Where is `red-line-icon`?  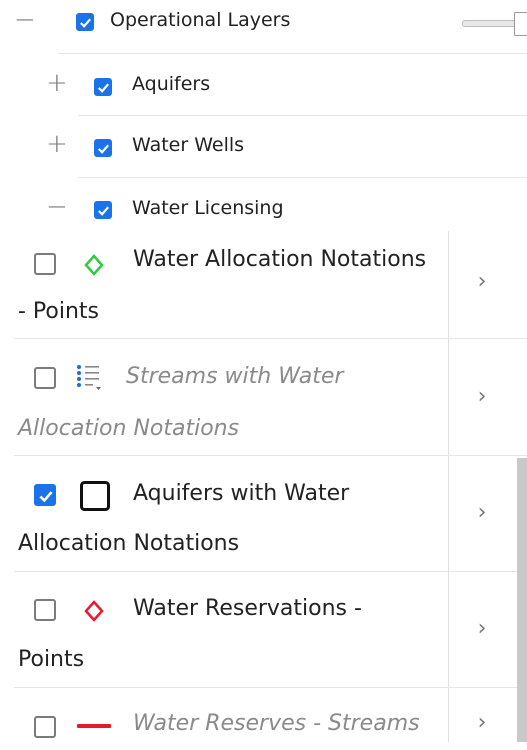
red-line-icon is located at coordinates (94, 726).